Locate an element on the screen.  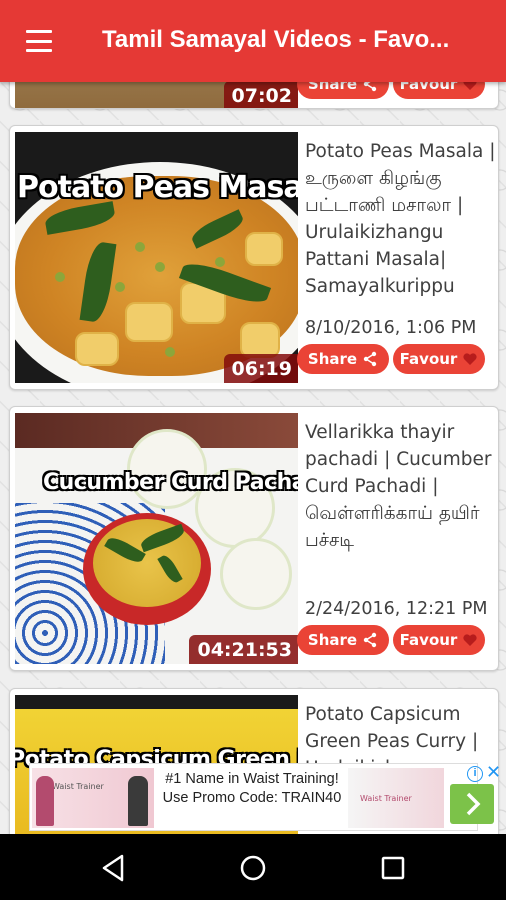
chevron-right-icon is located at coordinates (473, 804).